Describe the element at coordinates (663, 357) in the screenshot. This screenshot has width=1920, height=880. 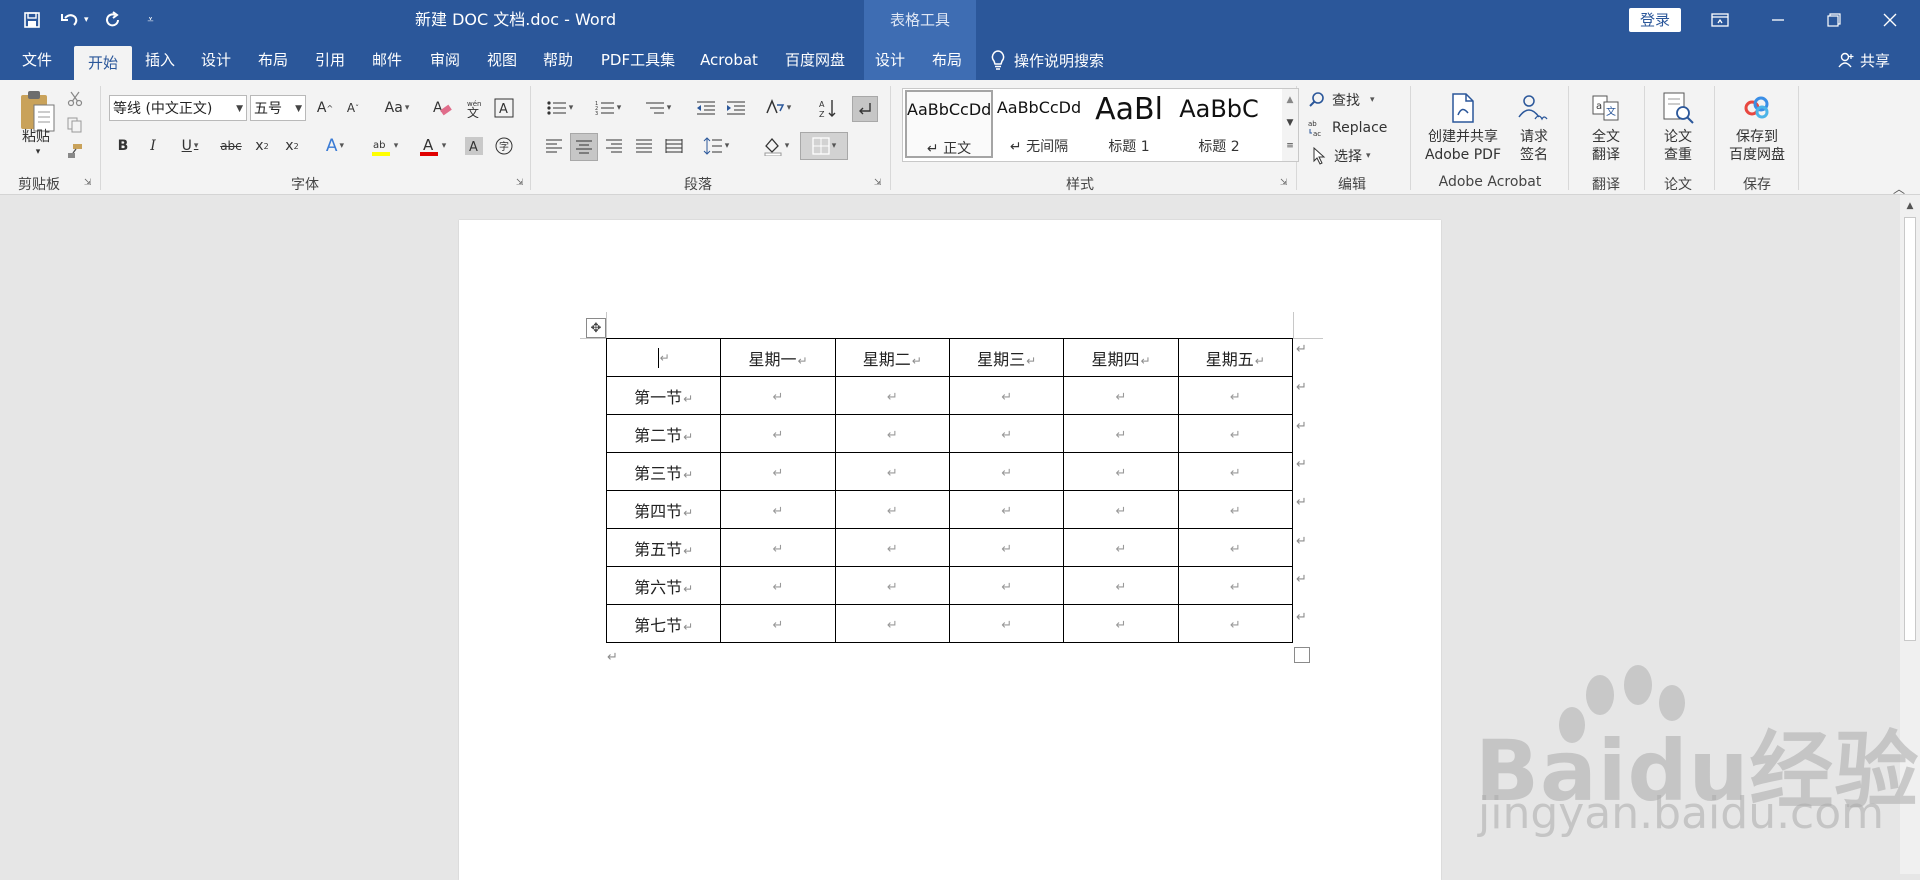
I see `table-header-cell: ↵` at that location.